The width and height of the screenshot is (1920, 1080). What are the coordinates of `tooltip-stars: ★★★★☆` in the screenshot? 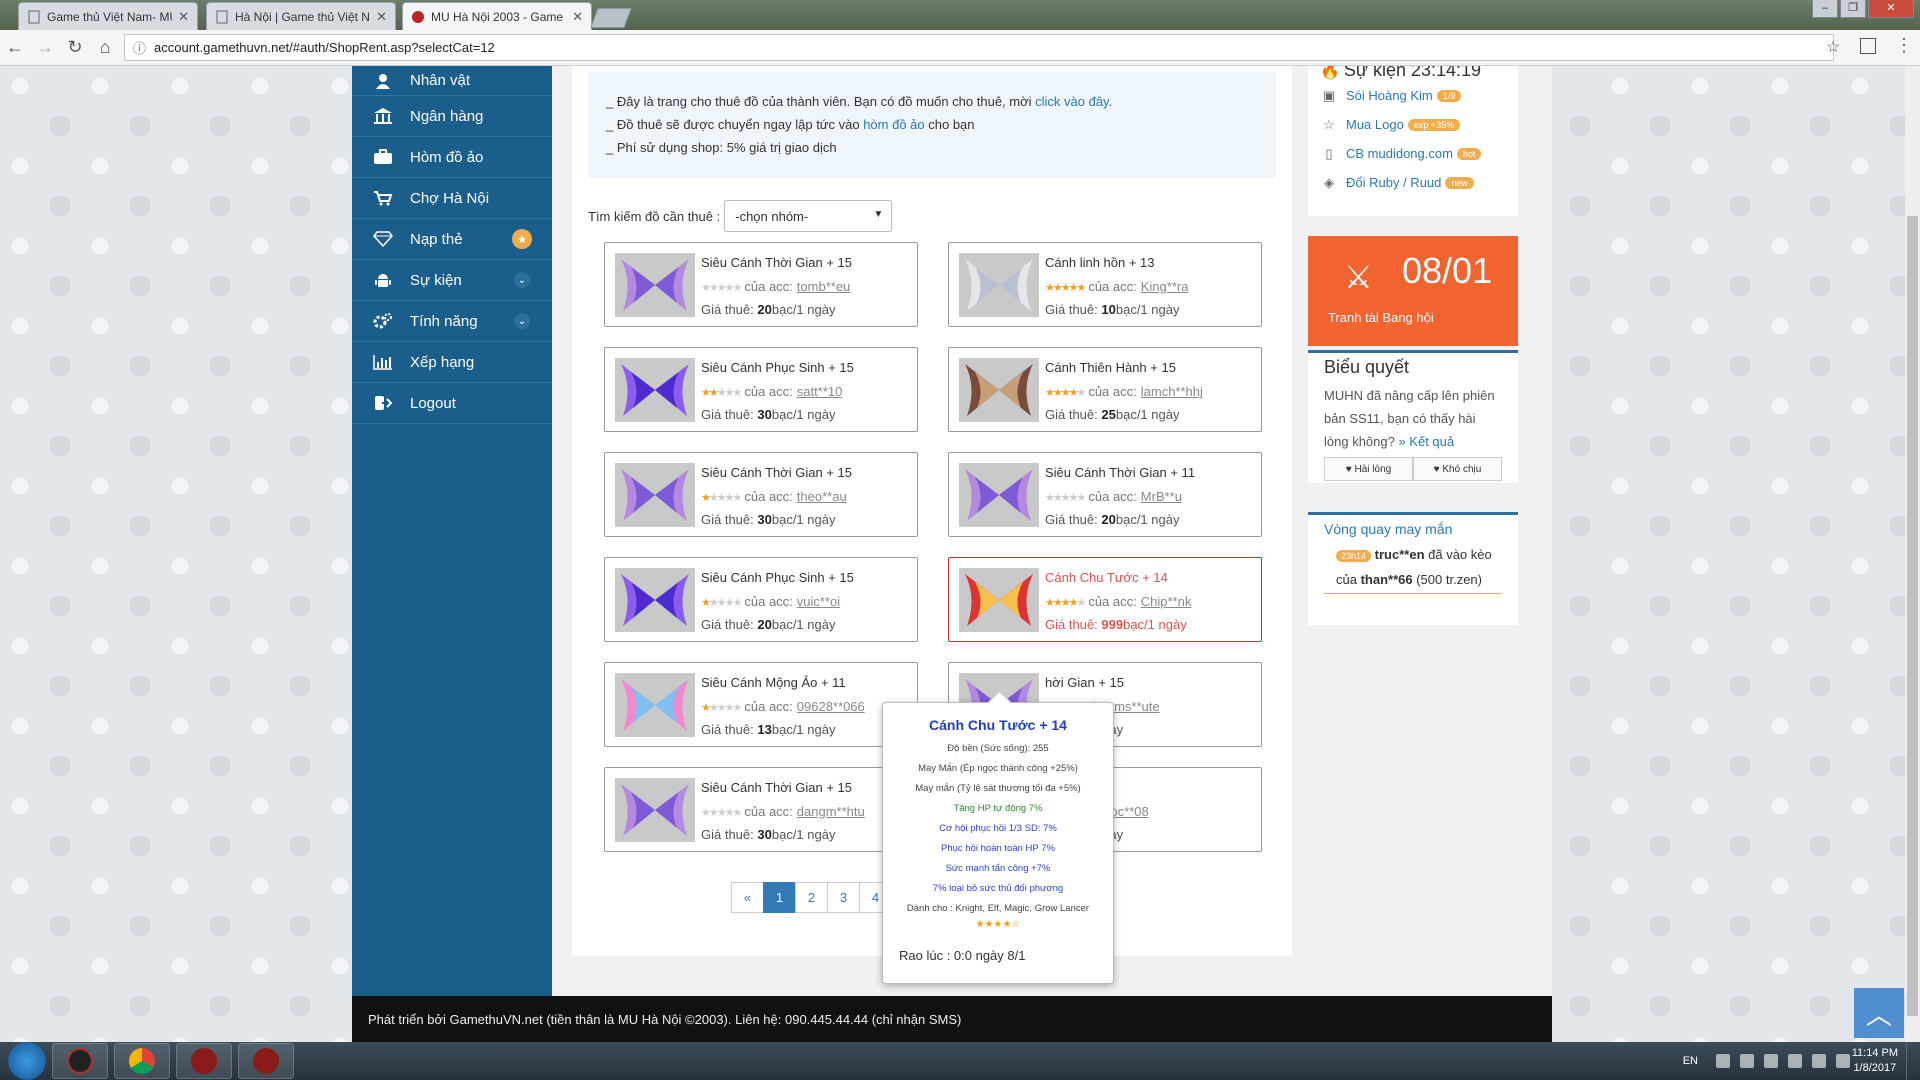 It's located at (998, 924).